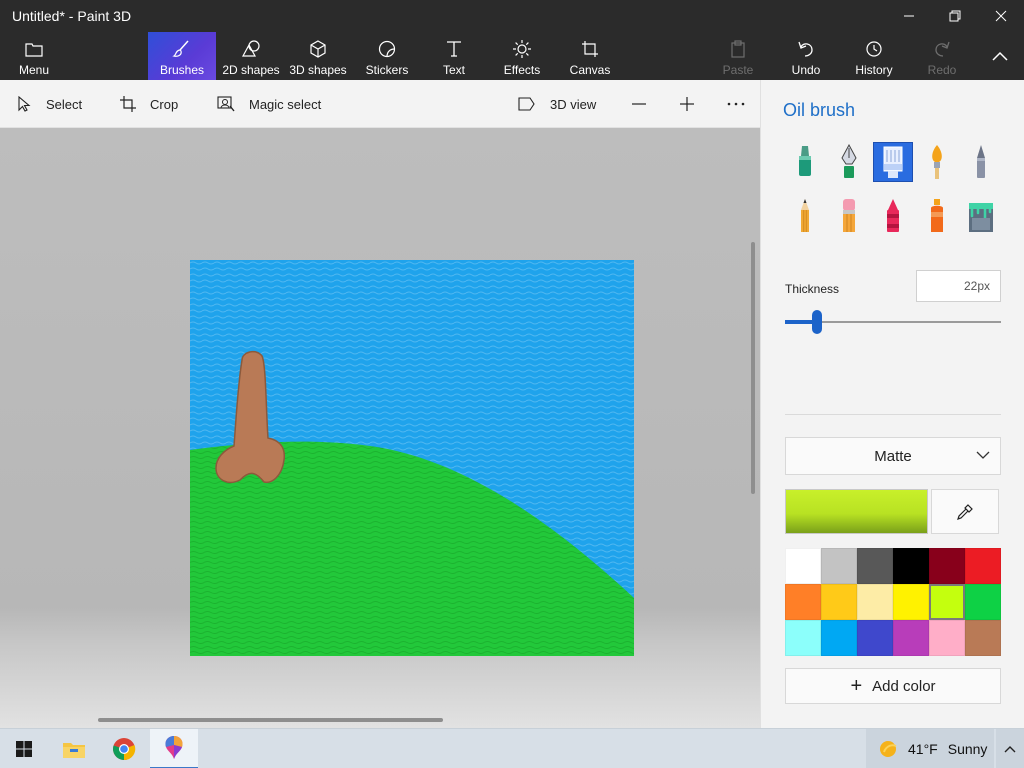 This screenshot has height=768, width=1024. What do you see at coordinates (817, 322) in the screenshot?
I see `thickness-slider-thumb` at bounding box center [817, 322].